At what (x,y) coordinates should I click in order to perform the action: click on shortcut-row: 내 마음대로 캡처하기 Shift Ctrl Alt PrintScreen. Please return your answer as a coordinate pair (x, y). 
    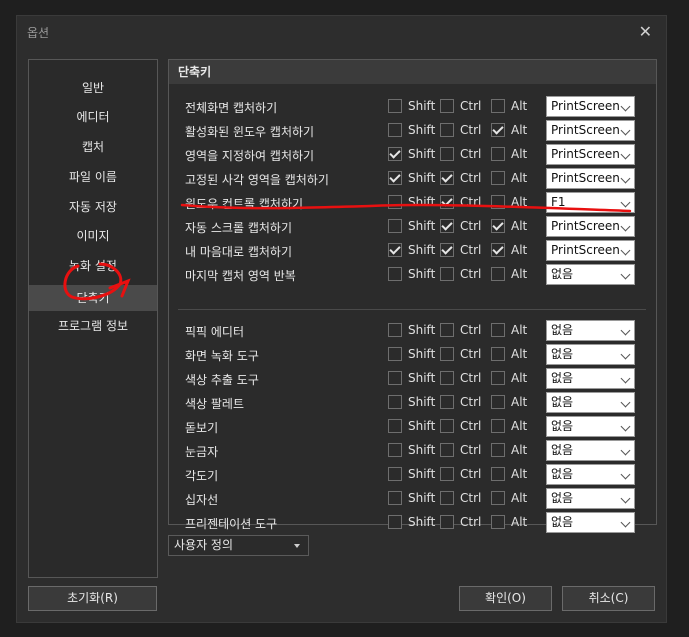
    Looking at the image, I should click on (412, 251).